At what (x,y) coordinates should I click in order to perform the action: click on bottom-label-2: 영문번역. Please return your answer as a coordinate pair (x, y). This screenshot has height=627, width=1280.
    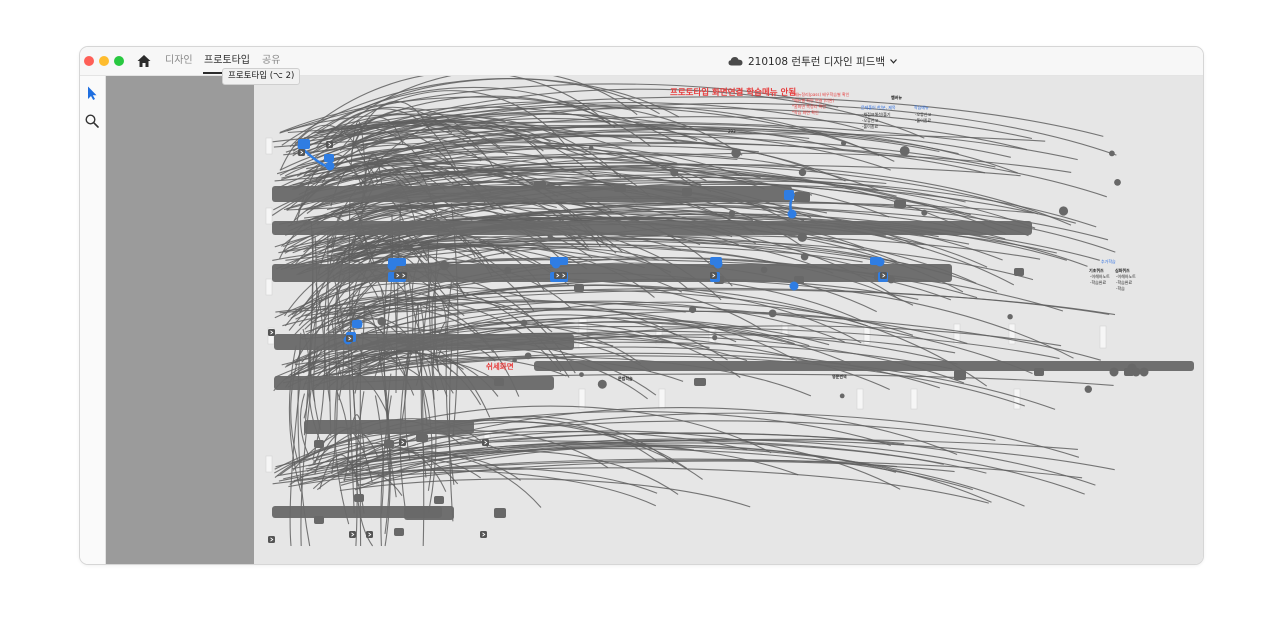
    Looking at the image, I should click on (839, 376).